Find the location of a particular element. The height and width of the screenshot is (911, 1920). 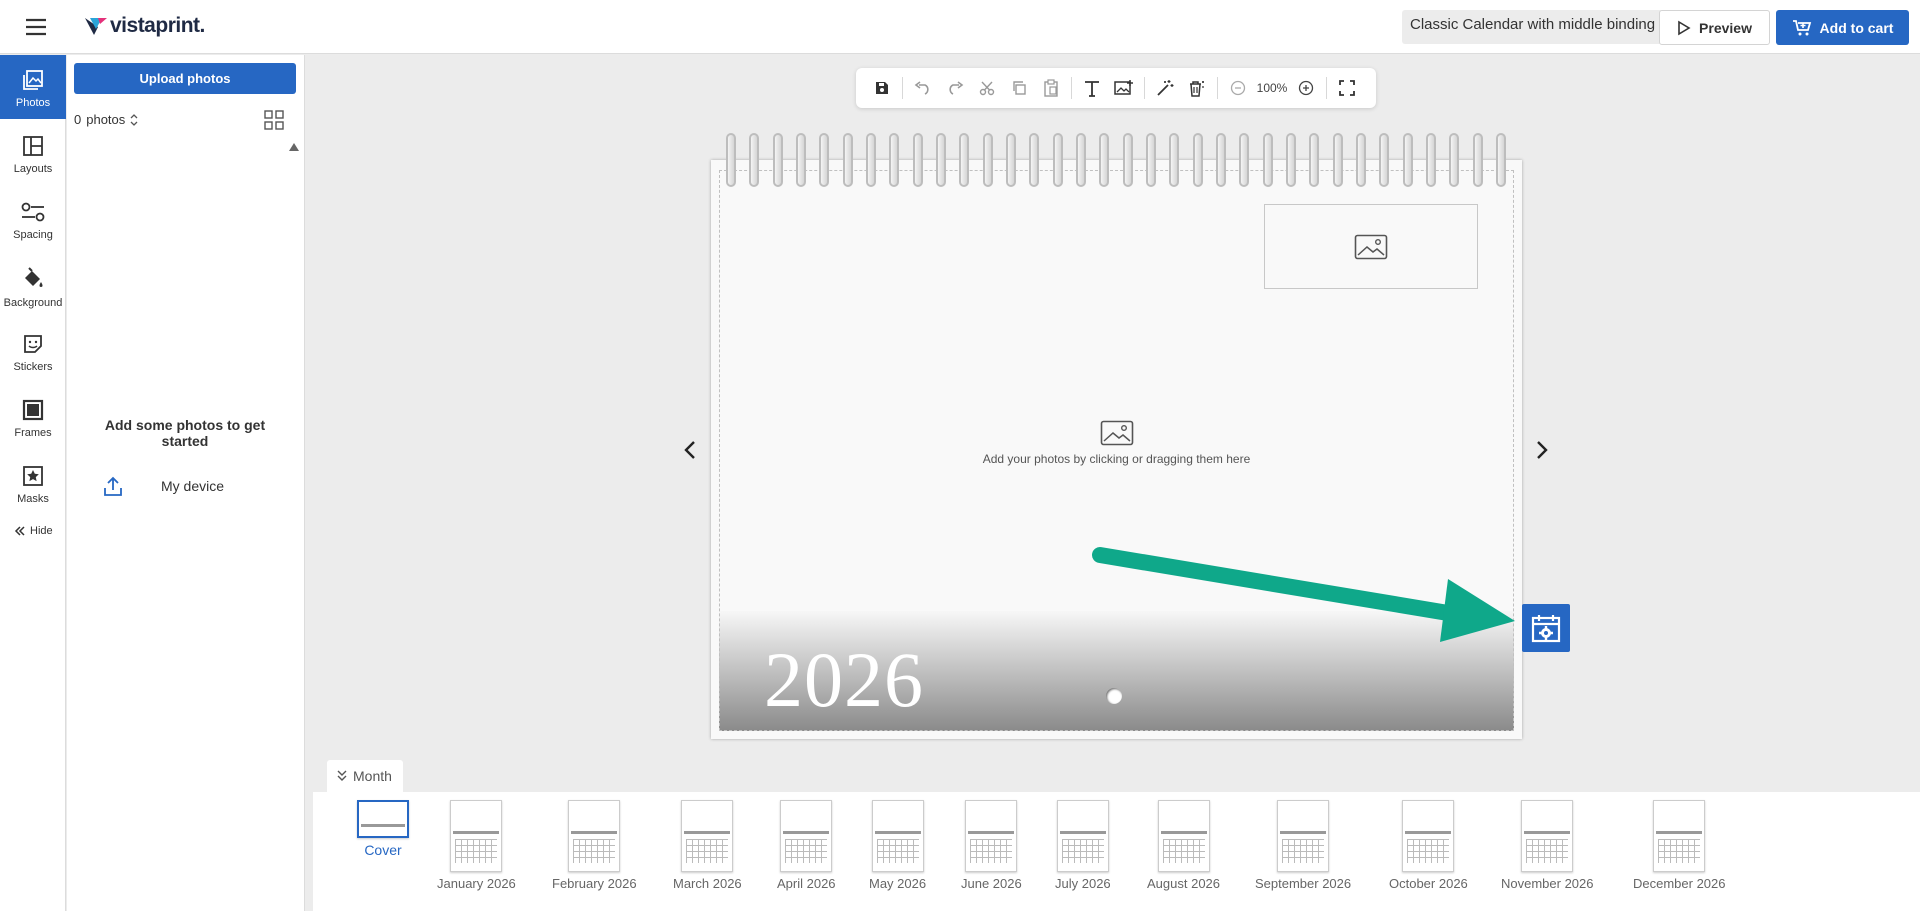

grid-view-toggle-icon is located at coordinates (274, 120).